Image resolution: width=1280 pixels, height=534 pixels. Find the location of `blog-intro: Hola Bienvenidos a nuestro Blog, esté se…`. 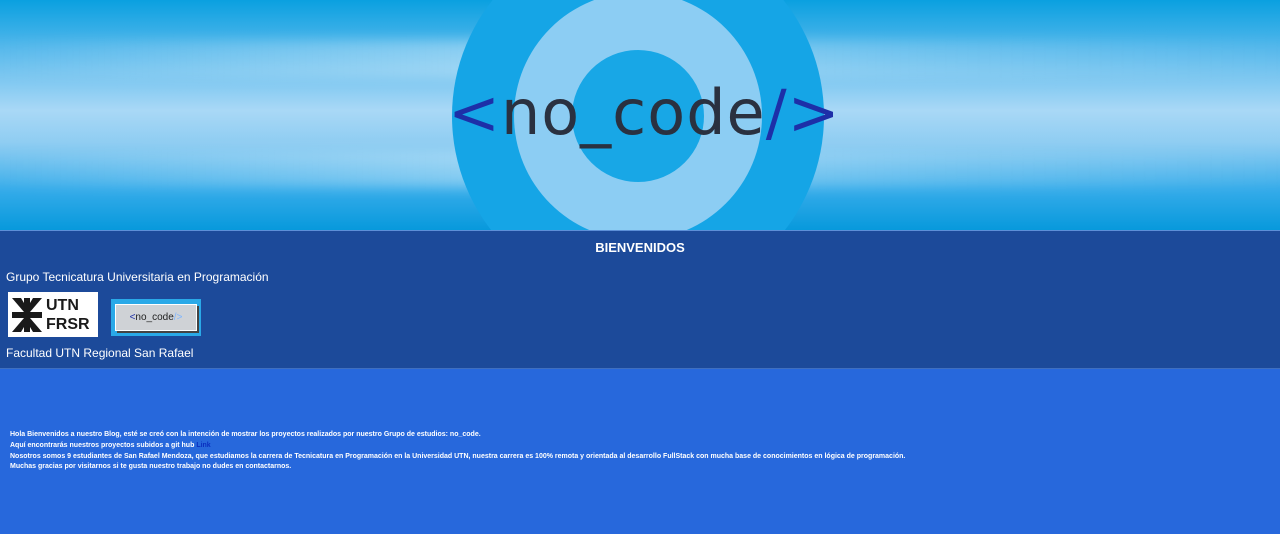

blog-intro: Hola Bienvenidos a nuestro Blog, esté se… is located at coordinates (640, 451).